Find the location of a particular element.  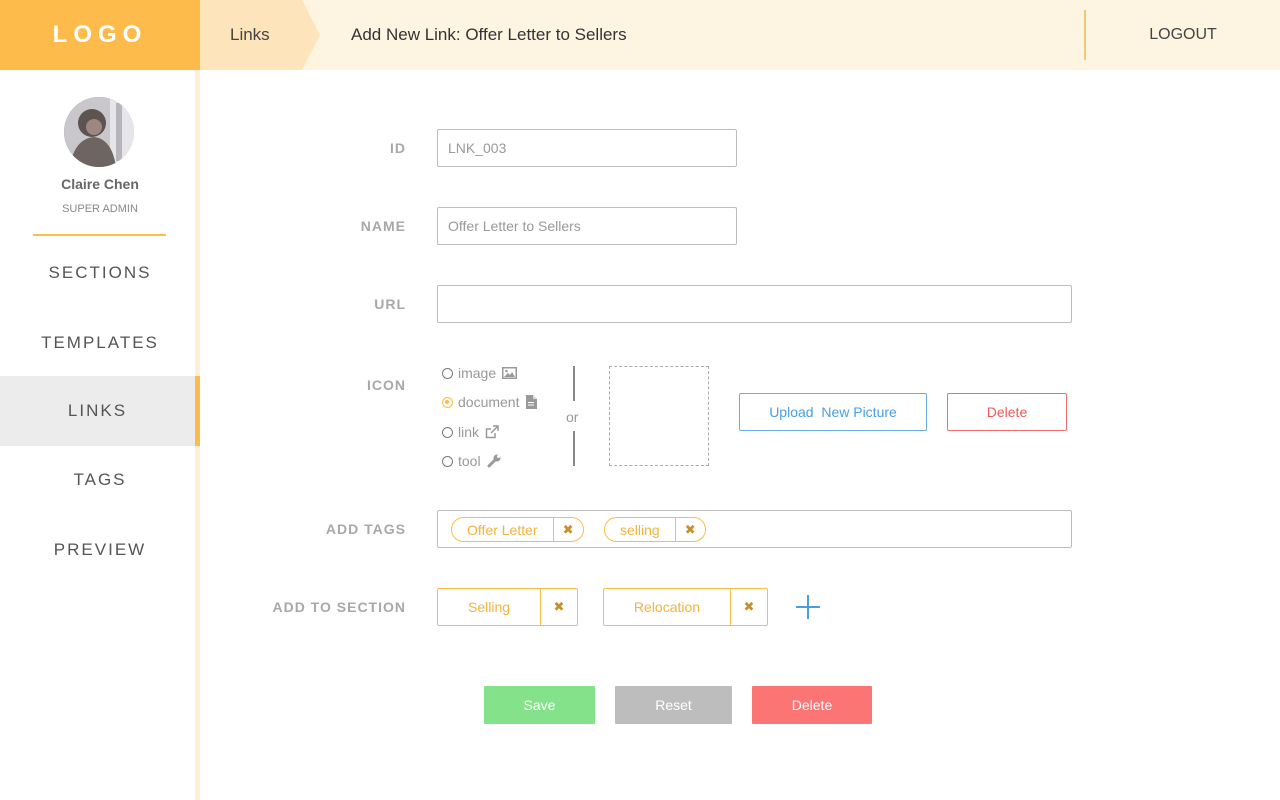

reset-button: Reset is located at coordinates (673, 705).